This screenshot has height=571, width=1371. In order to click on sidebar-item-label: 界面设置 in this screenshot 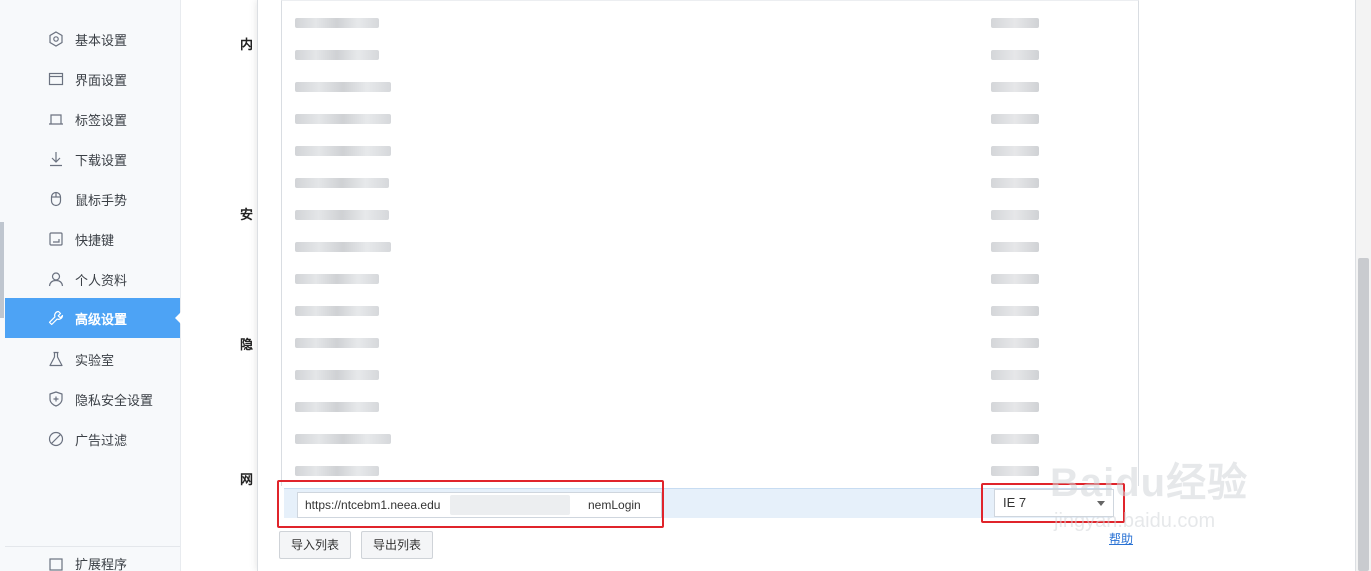, I will do `click(101, 81)`.